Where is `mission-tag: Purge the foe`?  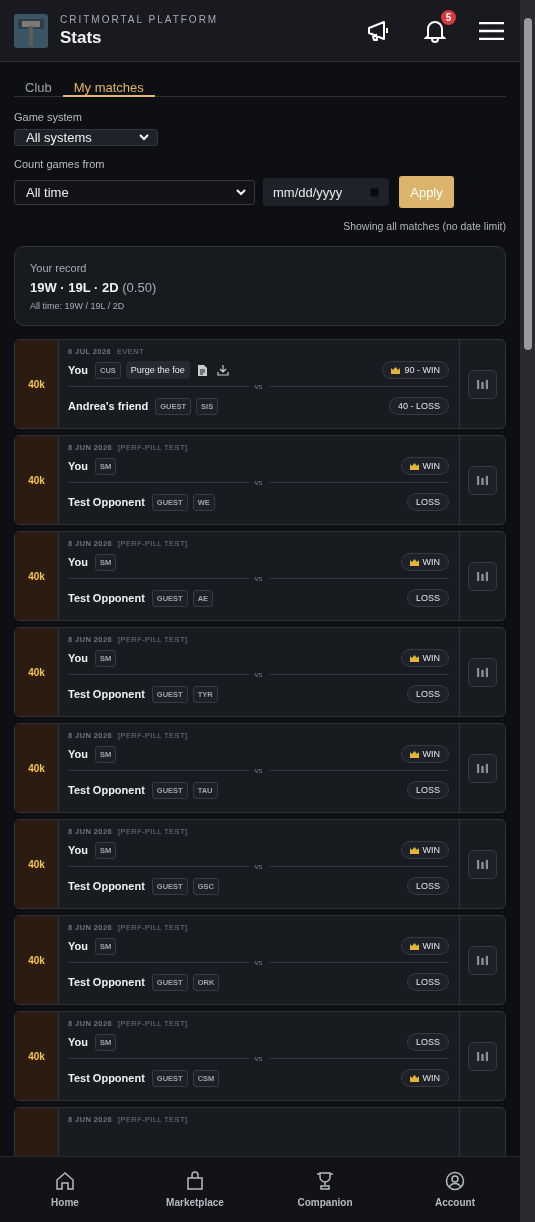 mission-tag: Purge the foe is located at coordinates (157, 370).